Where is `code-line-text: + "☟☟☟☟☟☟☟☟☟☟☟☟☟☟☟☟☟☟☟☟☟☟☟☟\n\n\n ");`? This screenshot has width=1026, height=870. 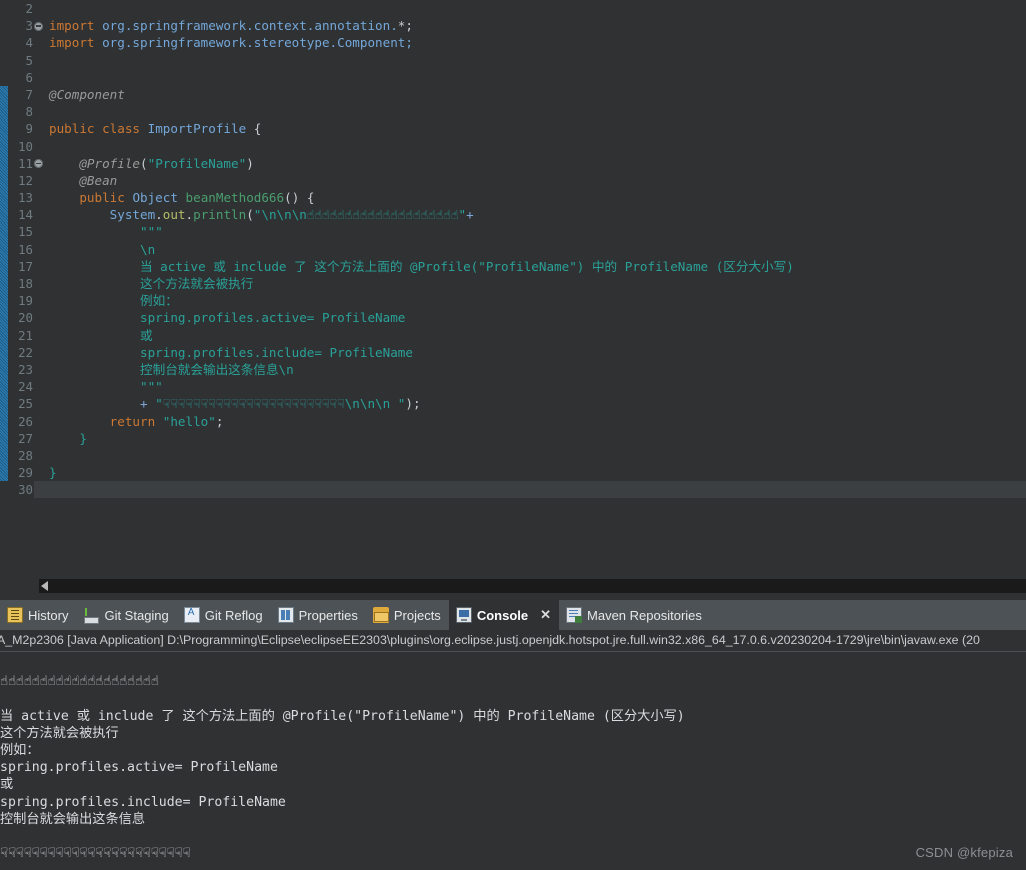
code-line-text: + "☟☟☟☟☟☟☟☟☟☟☟☟☟☟☟☟☟☟☟☟☟☟☟☟\n\n\n "); is located at coordinates (535, 403).